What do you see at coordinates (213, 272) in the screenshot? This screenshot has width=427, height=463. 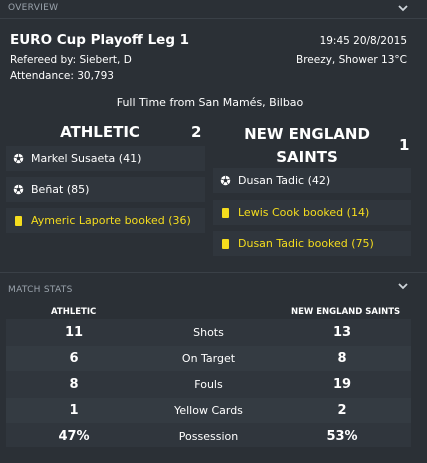 I see `stats-divider` at bounding box center [213, 272].